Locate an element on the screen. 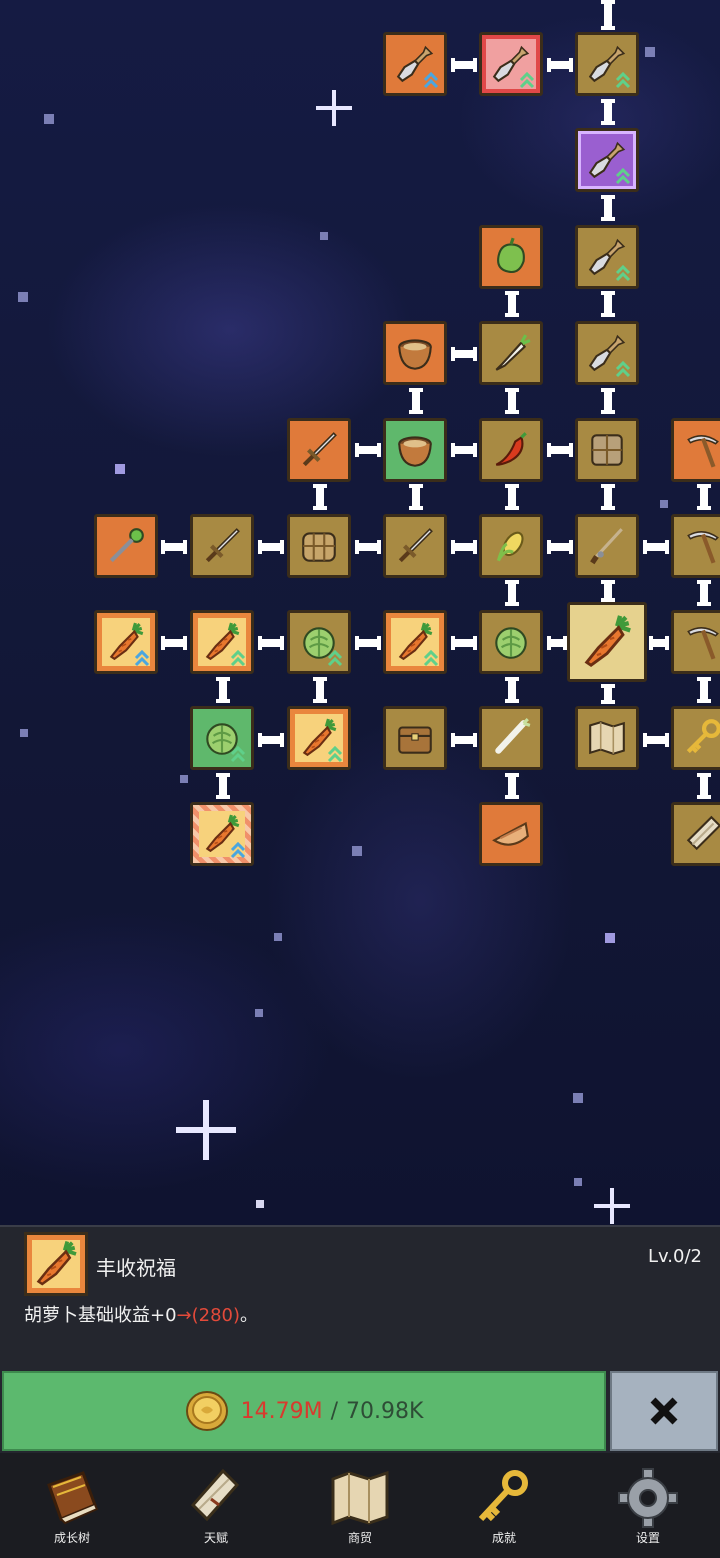 Image resolution: width=720 pixels, height=1558 pixels. upgrade-cost: 70.98K is located at coordinates (384, 1411).